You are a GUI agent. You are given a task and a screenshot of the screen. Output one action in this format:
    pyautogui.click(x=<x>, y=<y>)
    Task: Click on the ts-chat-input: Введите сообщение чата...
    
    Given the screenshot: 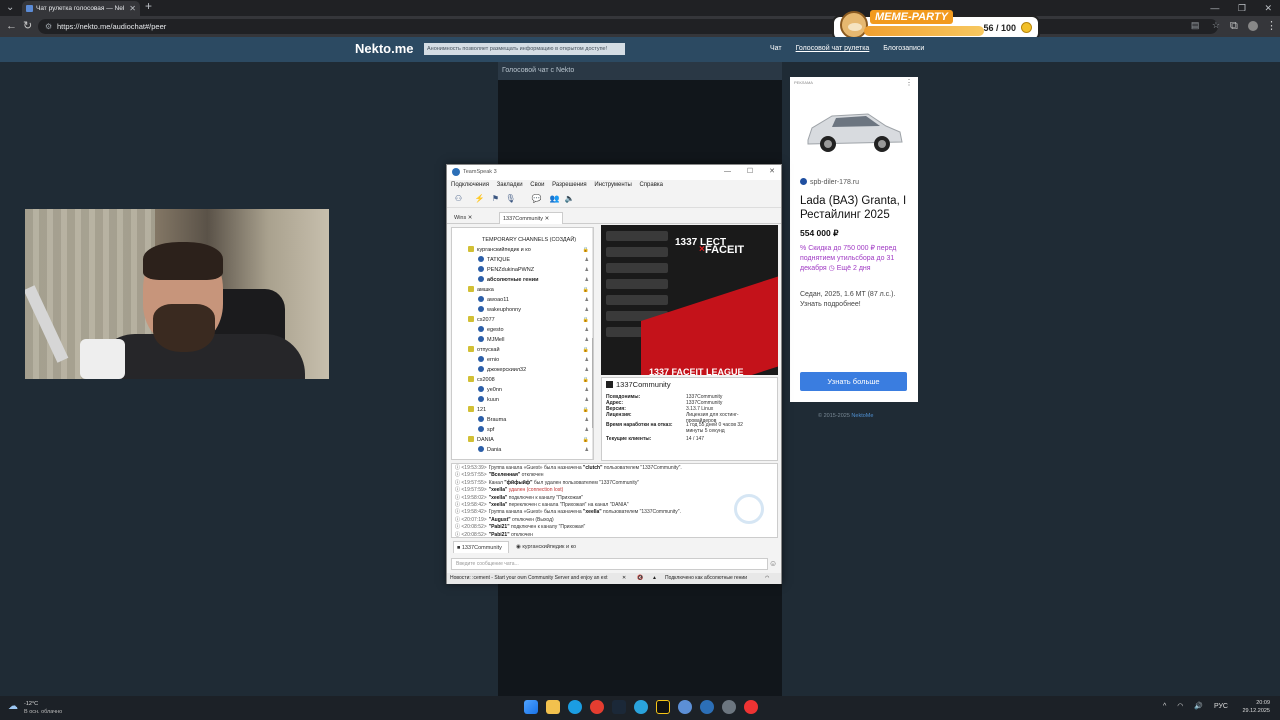 What is the action you would take?
    pyautogui.click(x=609, y=564)
    